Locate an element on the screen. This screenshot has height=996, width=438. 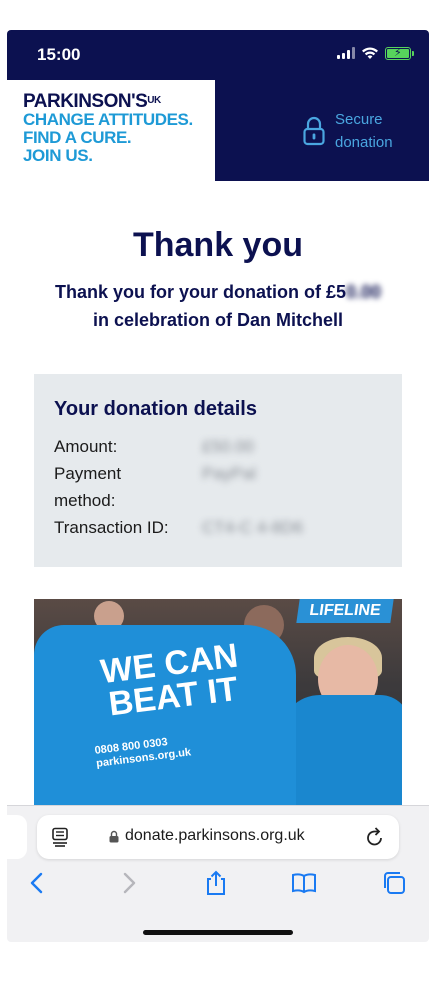
detail-label: Transaction ID: is located at coordinates (111, 527).